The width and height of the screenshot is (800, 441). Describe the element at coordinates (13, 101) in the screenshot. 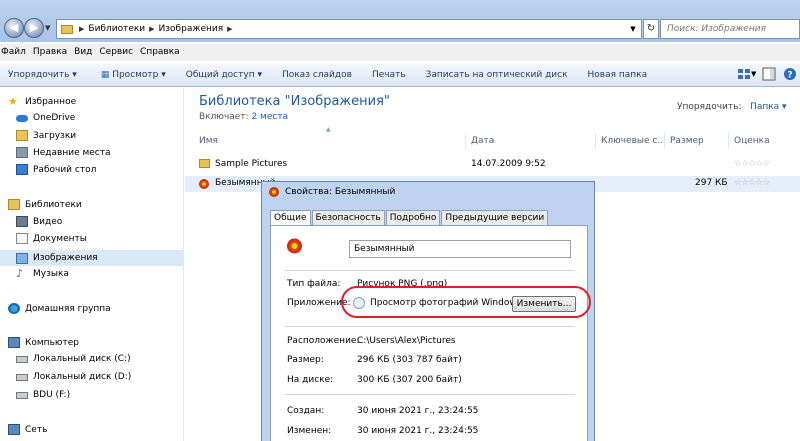

I see `star-icon: ★` at that location.